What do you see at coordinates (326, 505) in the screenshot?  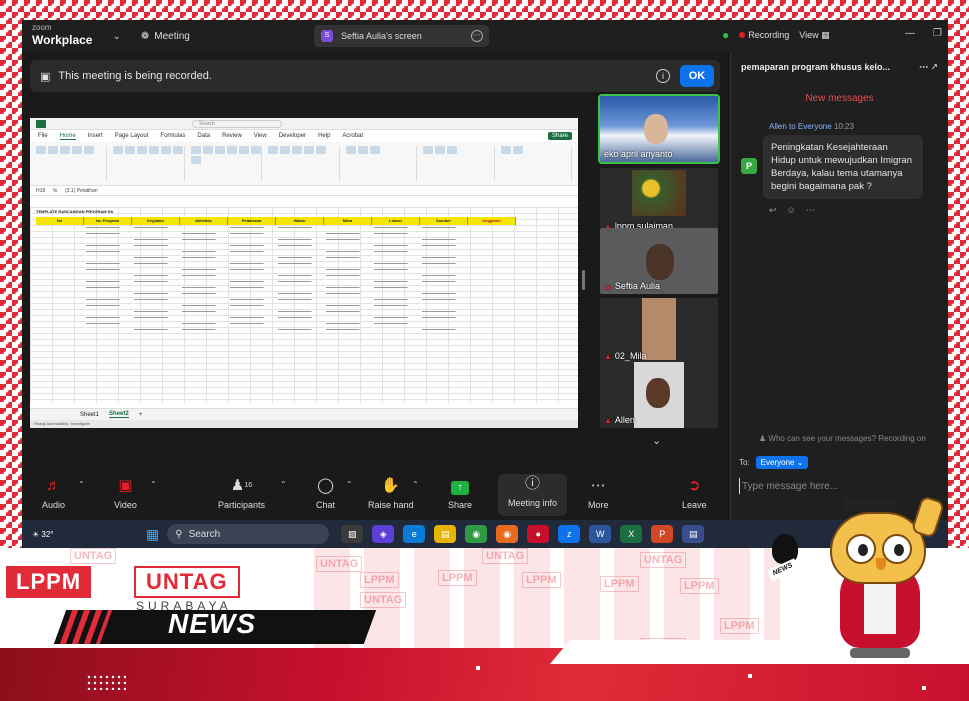 I see `chat-label: Chat` at bounding box center [326, 505].